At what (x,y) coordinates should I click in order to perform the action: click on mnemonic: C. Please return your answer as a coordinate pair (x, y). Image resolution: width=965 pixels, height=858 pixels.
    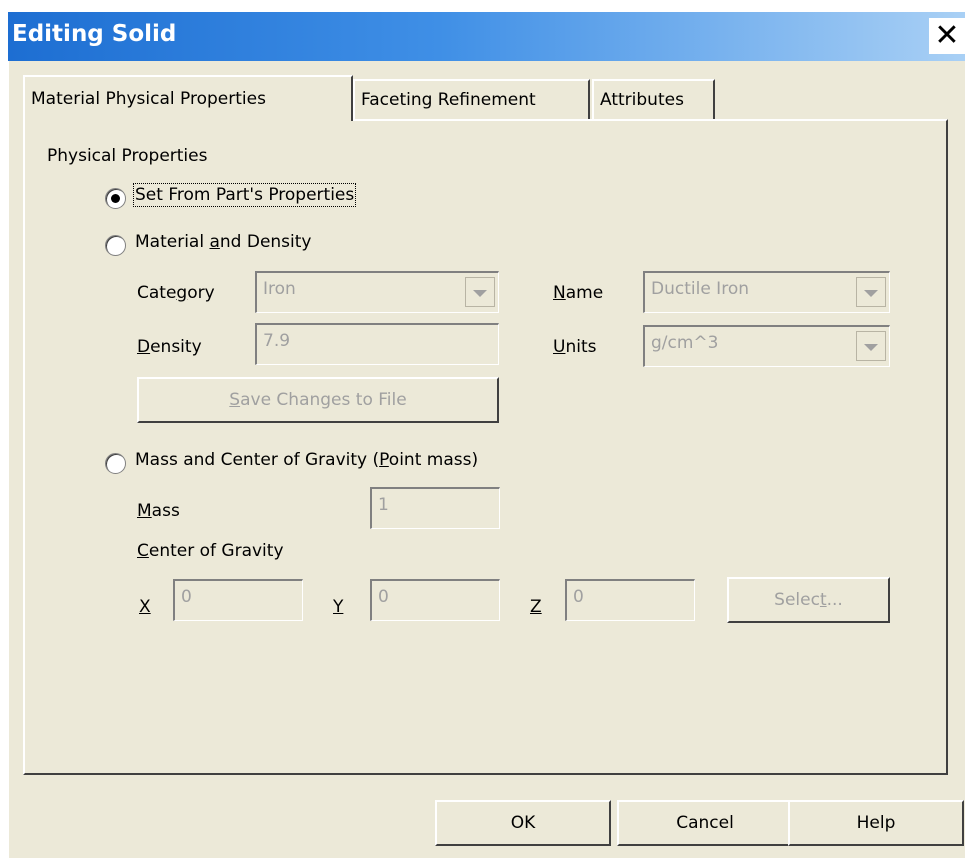
    Looking at the image, I should click on (143, 551).